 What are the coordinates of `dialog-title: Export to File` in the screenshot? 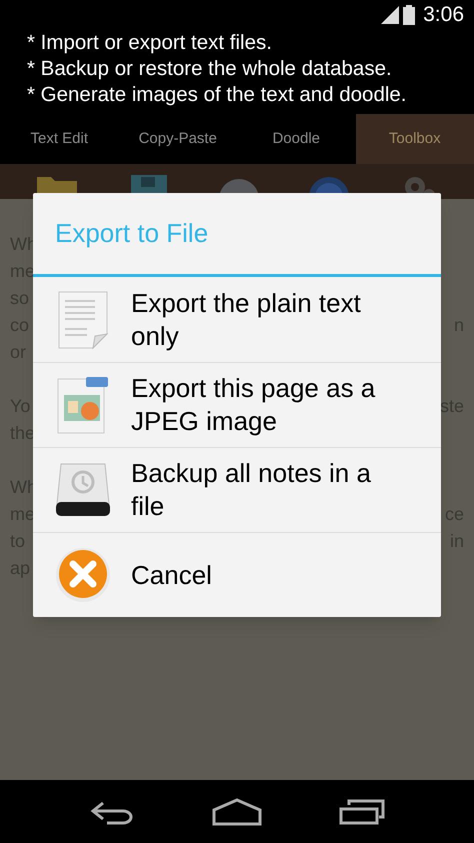 It's located at (131, 233).